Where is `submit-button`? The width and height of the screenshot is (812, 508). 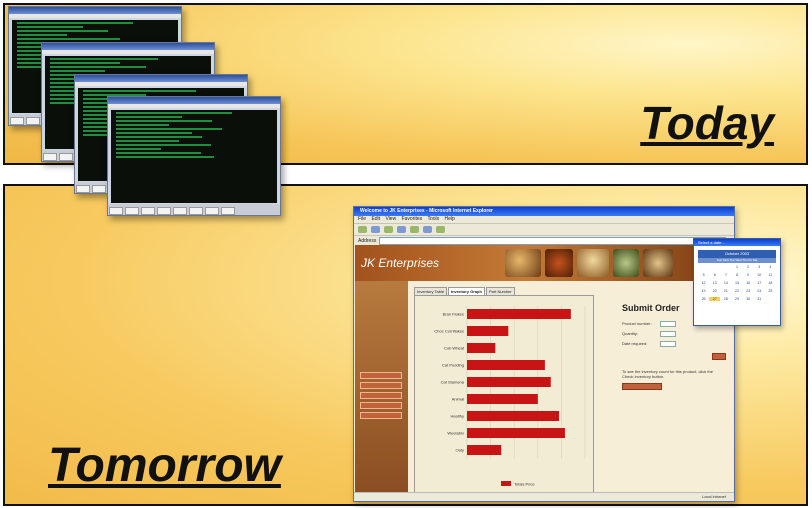 submit-button is located at coordinates (719, 356).